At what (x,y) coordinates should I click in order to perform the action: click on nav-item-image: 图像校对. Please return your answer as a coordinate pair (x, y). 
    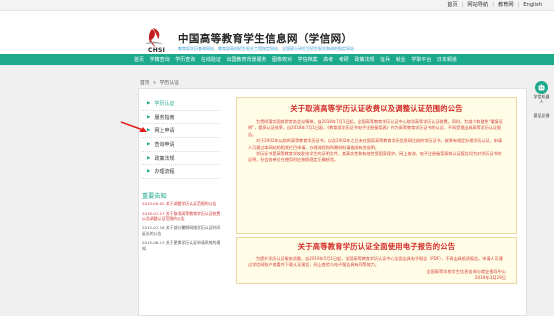
    Looking at the image, I should click on (282, 59).